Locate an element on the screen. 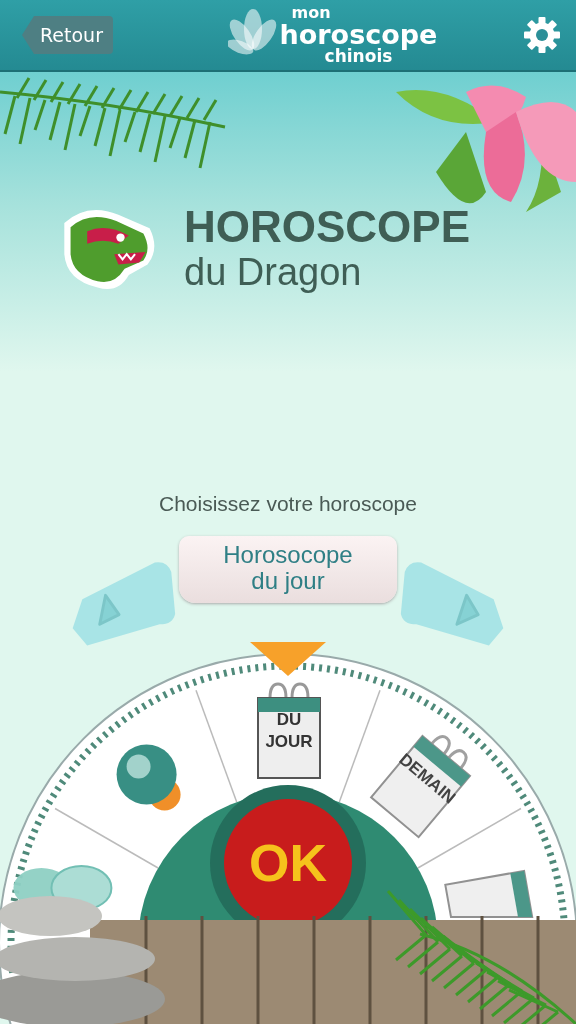 This screenshot has width=576, height=1024. crystal-ball-icon is located at coordinates (148, 777).